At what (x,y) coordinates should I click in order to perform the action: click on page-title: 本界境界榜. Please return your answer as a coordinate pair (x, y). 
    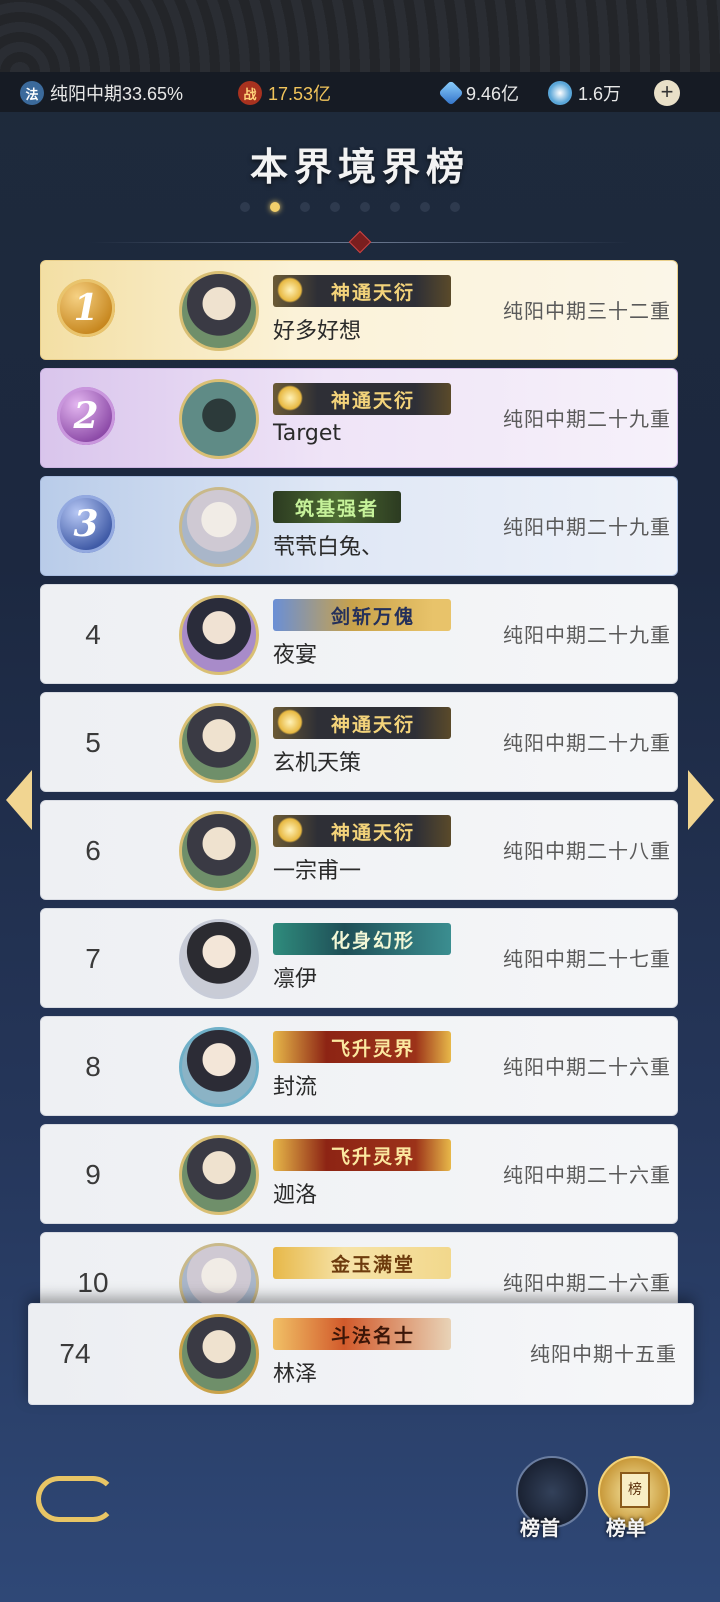
    Looking at the image, I should click on (359, 166).